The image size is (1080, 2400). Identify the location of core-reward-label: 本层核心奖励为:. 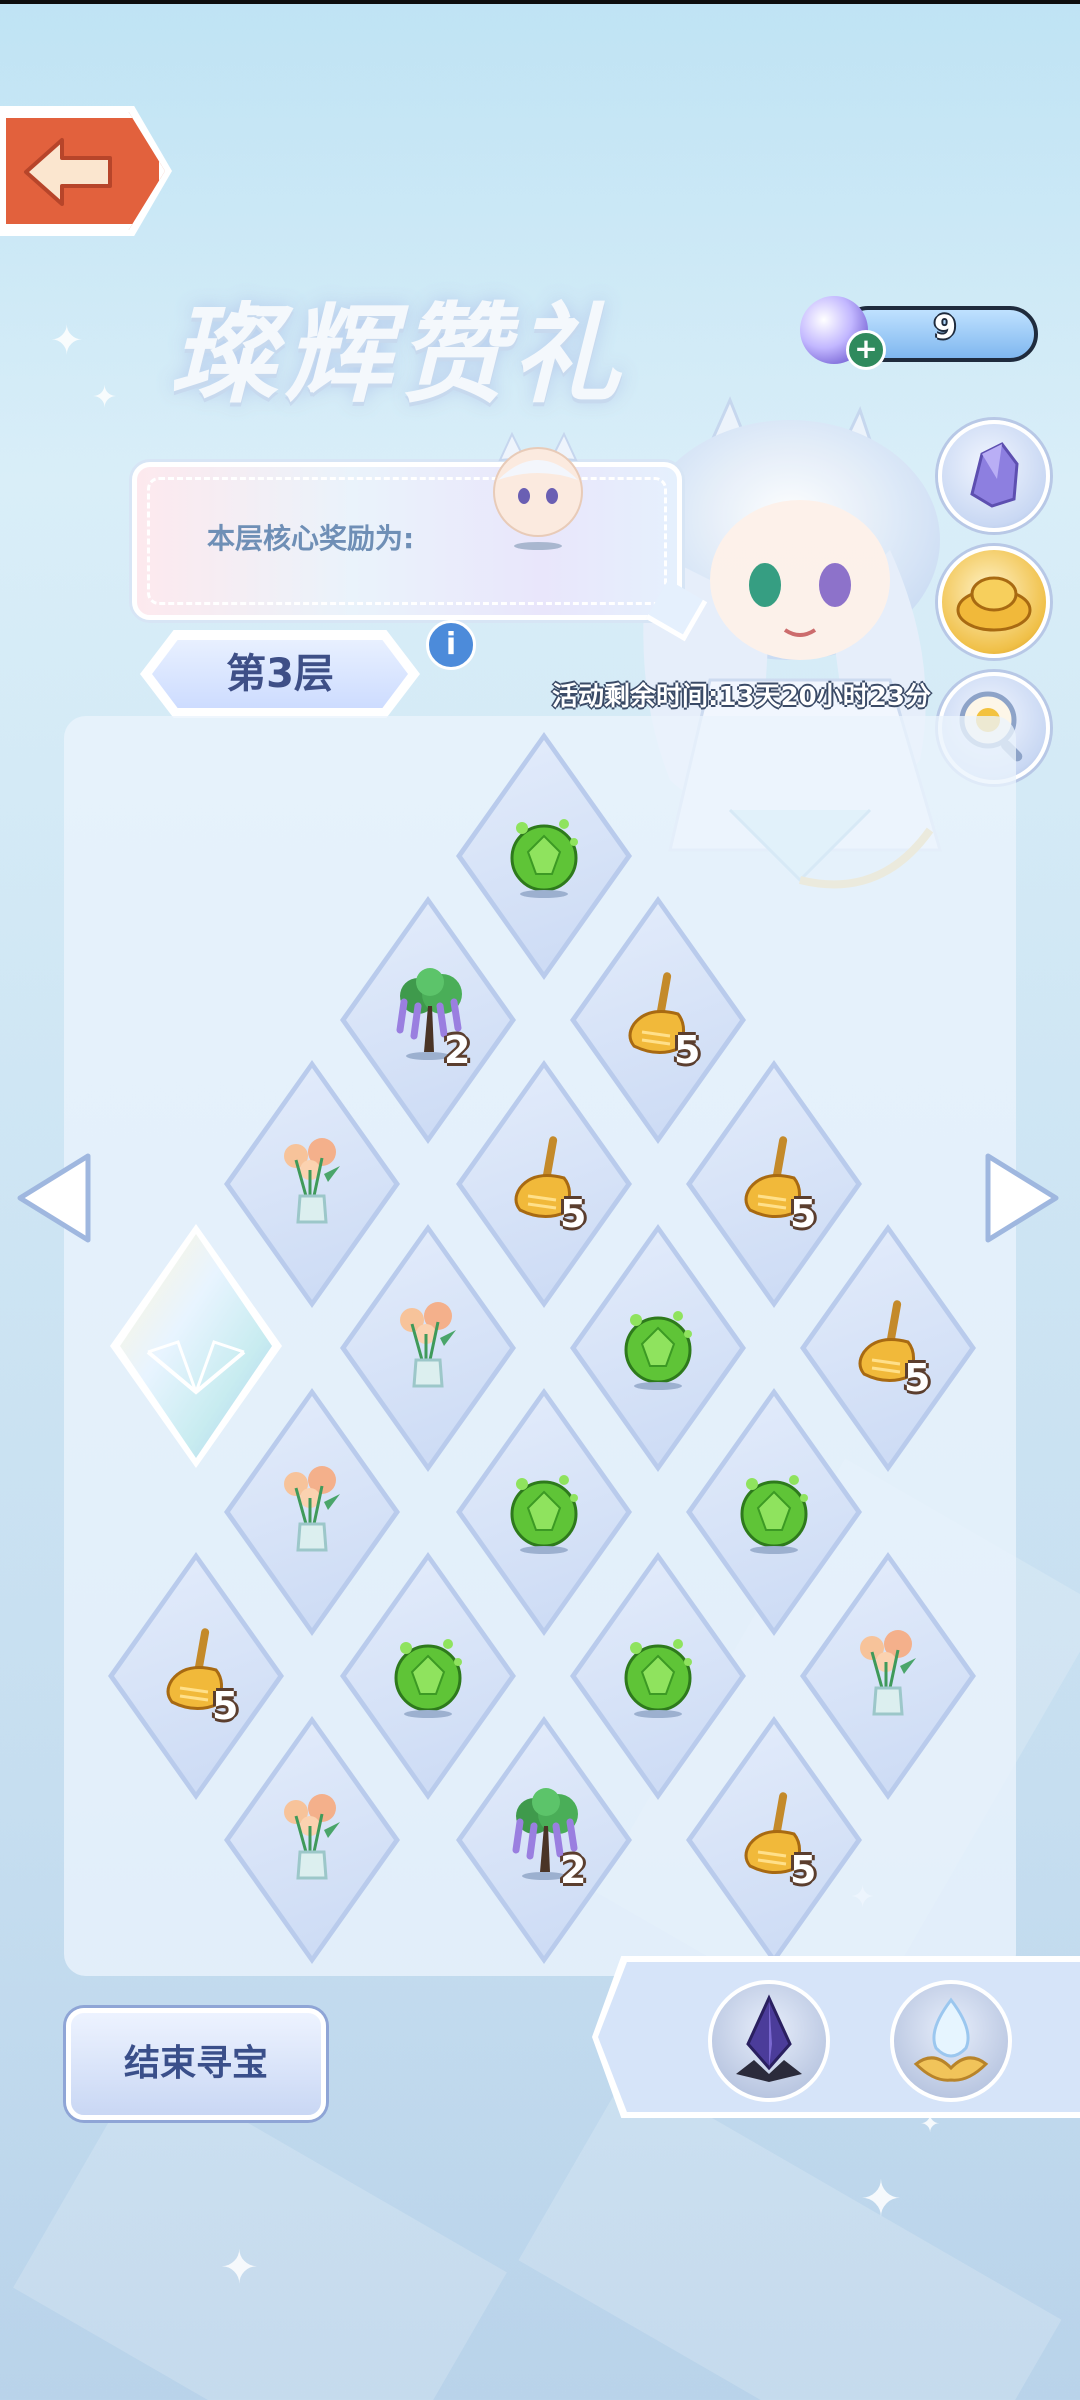
(311, 538).